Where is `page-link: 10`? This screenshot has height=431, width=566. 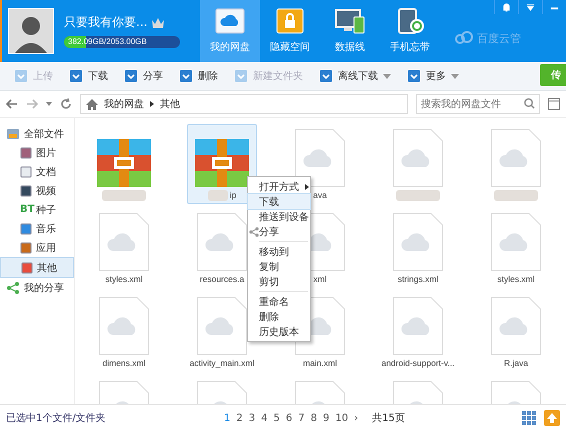
page-link: 10 is located at coordinates (341, 418).